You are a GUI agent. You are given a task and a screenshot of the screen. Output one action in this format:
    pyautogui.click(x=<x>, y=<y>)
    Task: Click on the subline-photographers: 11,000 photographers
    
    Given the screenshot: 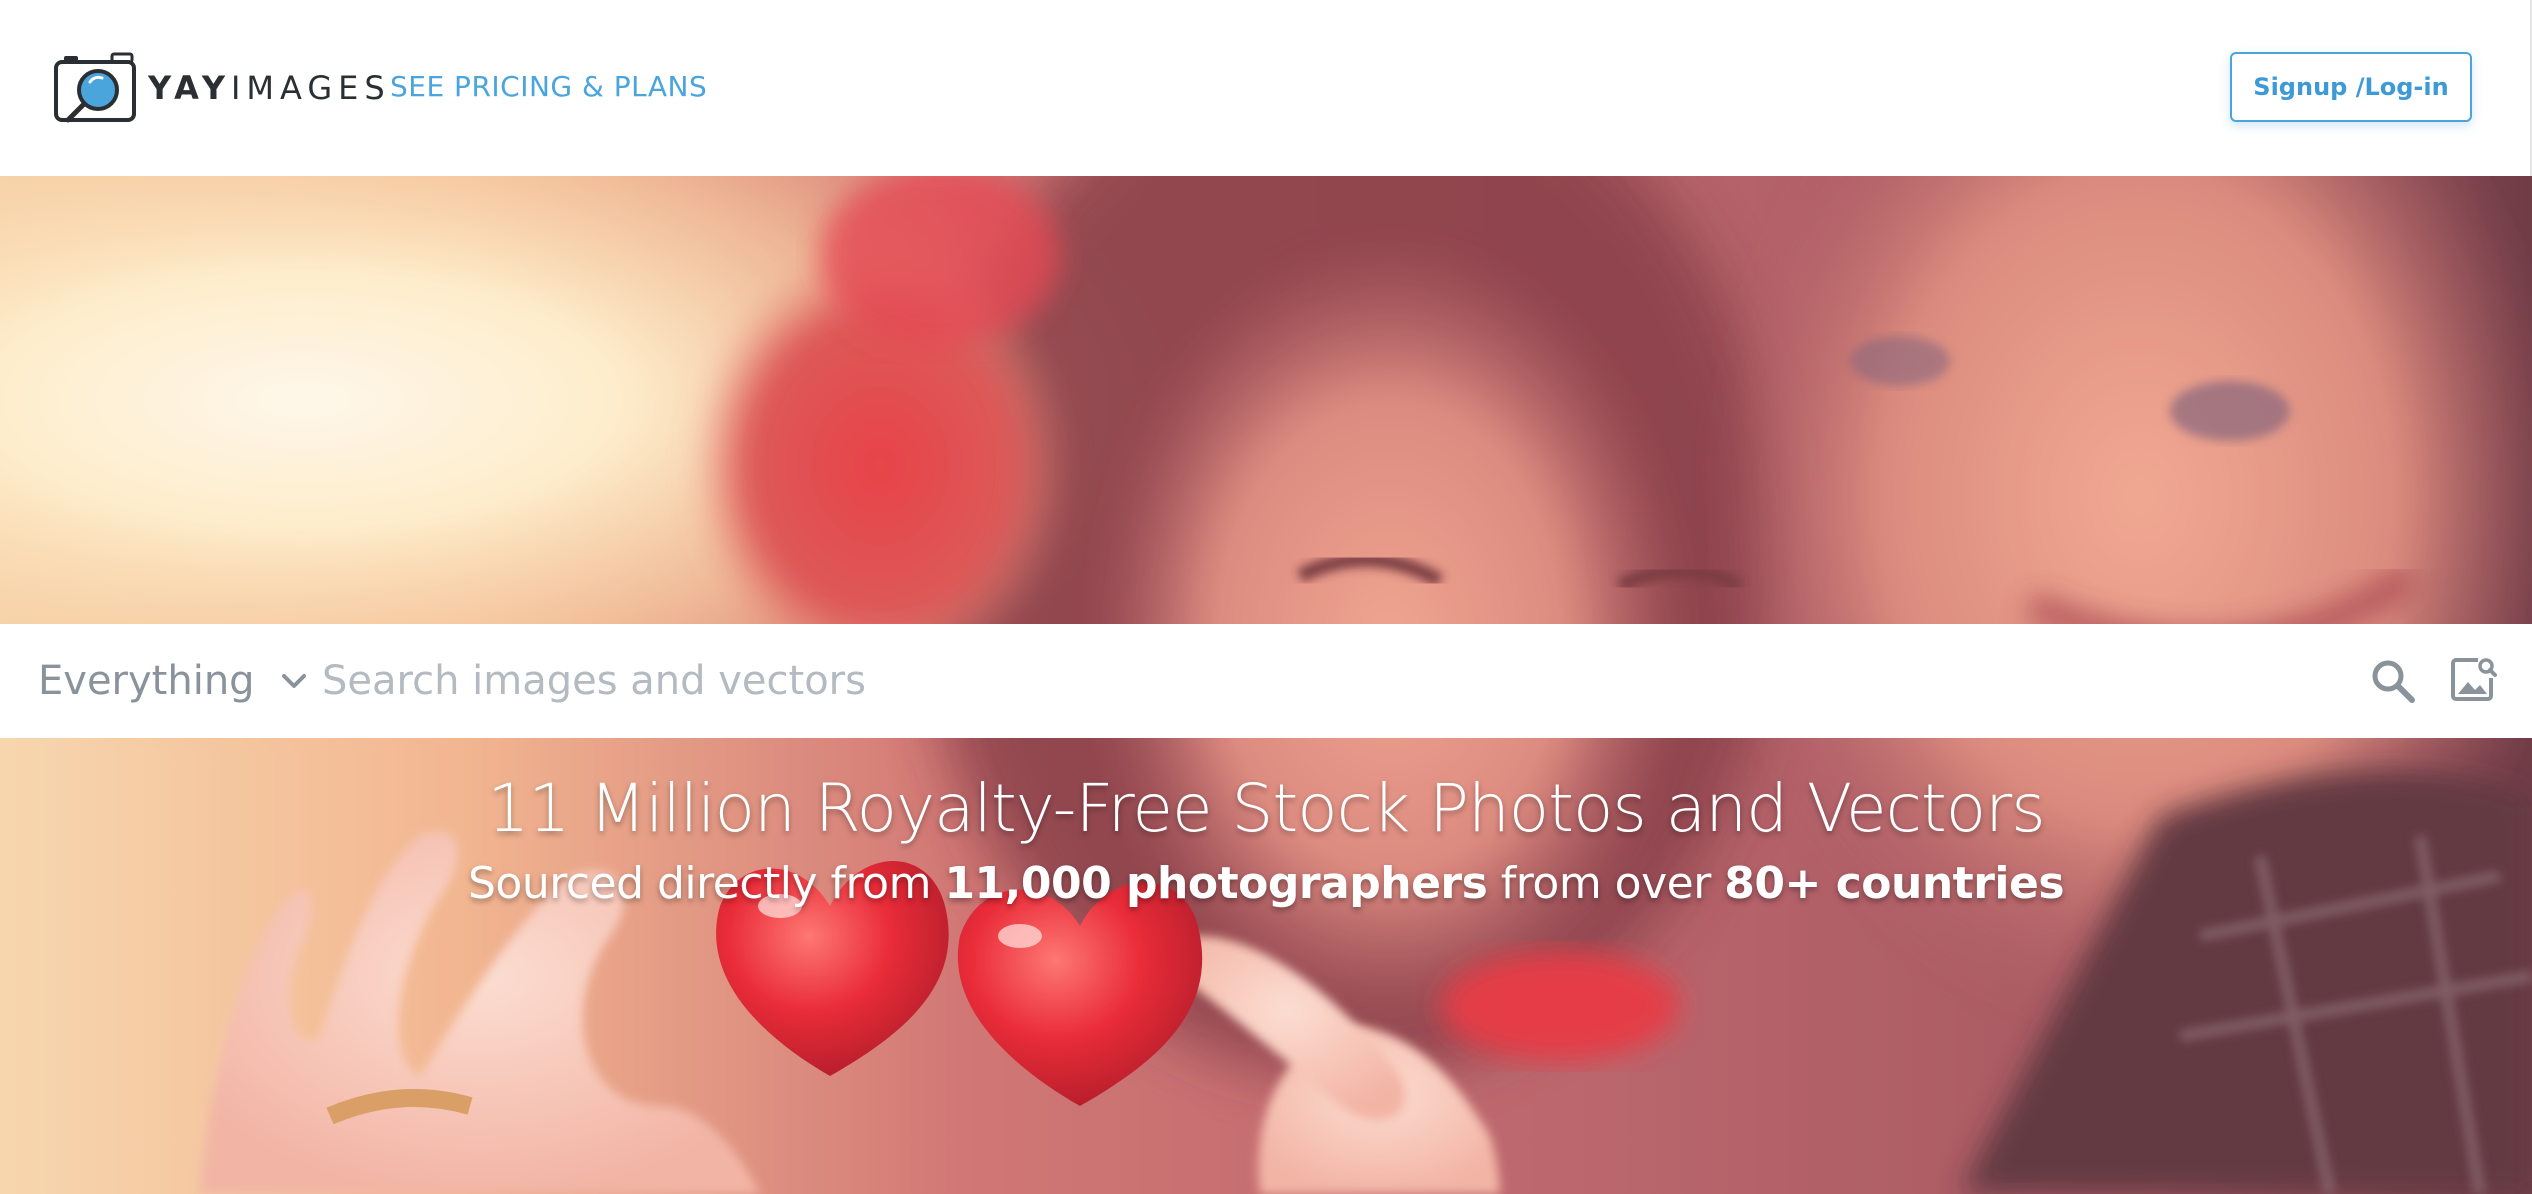 What is the action you would take?
    pyautogui.click(x=1216, y=883)
    